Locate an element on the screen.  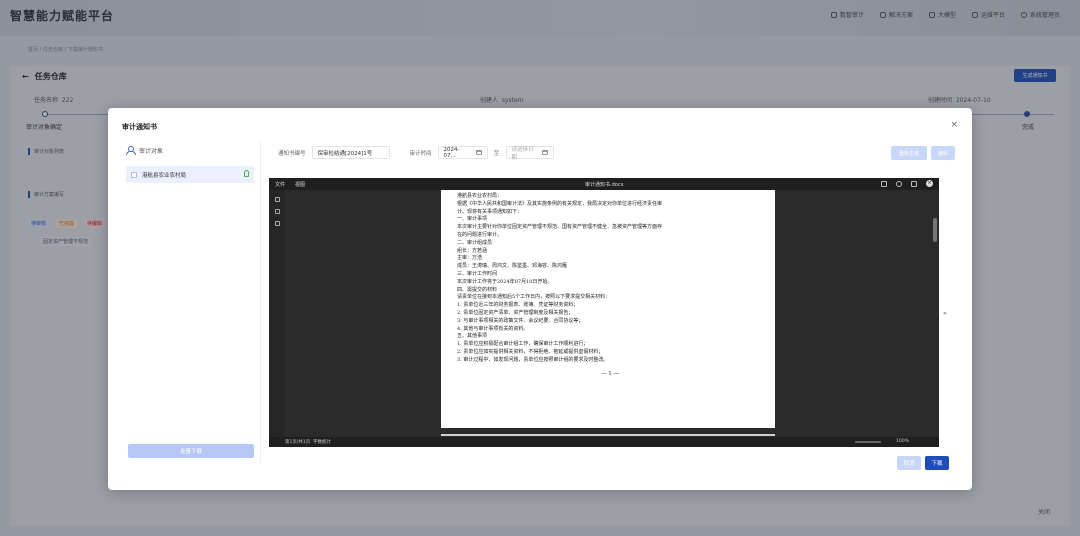
target-header: 审计对象 is located at coordinates (190, 150).